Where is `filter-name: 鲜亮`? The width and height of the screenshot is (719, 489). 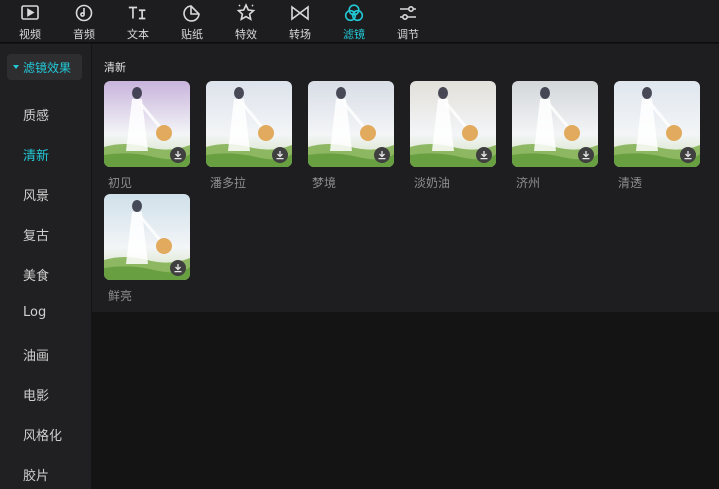 filter-name: 鲜亮 is located at coordinates (120, 296).